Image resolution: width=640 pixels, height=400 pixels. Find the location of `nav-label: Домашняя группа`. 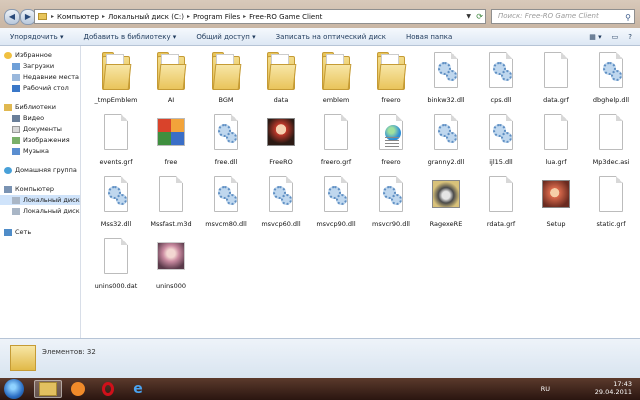

nav-label: Домашняя группа is located at coordinates (46, 170).